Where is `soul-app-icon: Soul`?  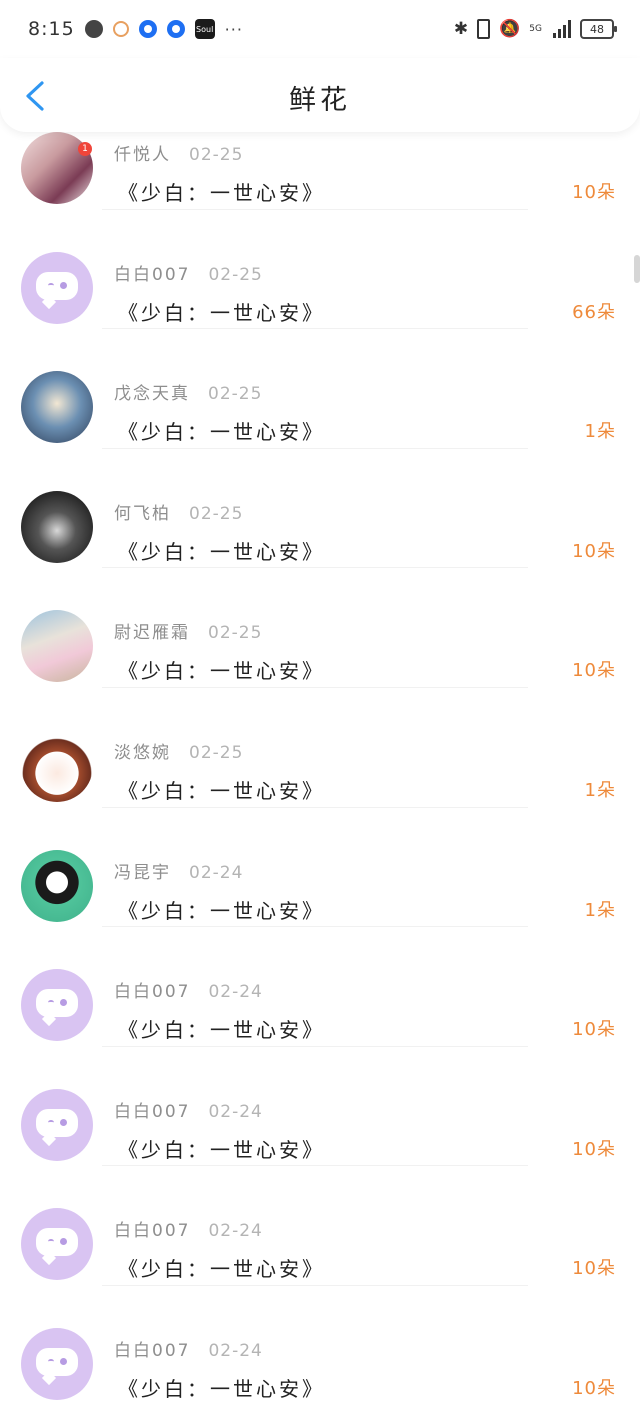
soul-app-icon: Soul is located at coordinates (204, 29).